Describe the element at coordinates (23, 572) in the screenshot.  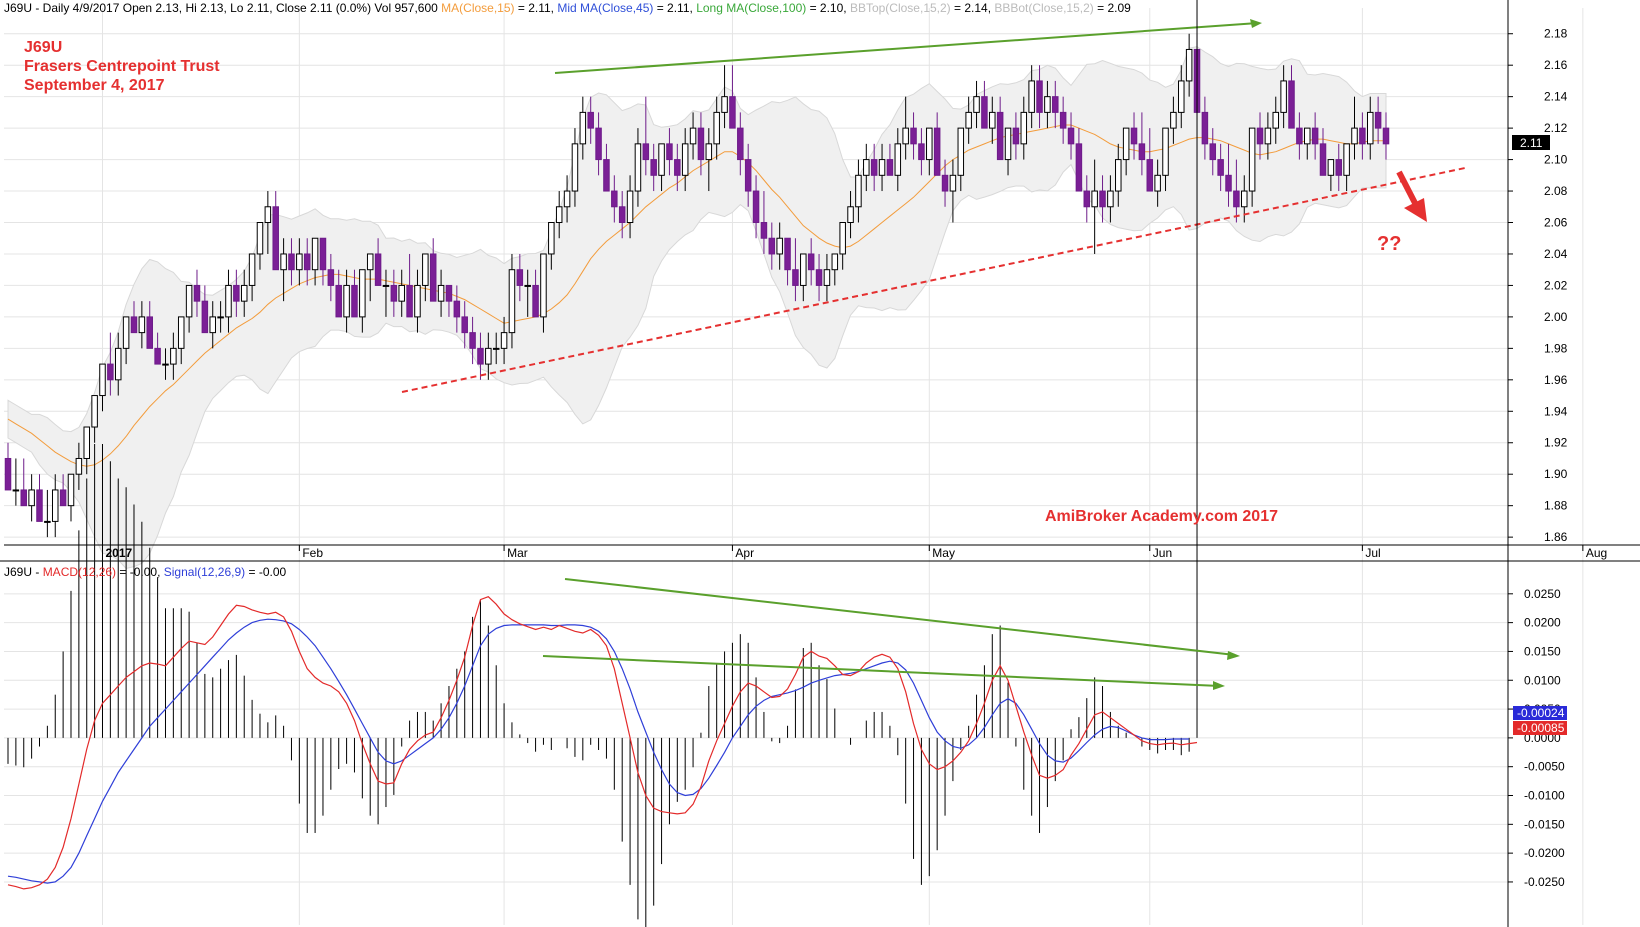
I see `macd-header-segment-0: J69U -` at that location.